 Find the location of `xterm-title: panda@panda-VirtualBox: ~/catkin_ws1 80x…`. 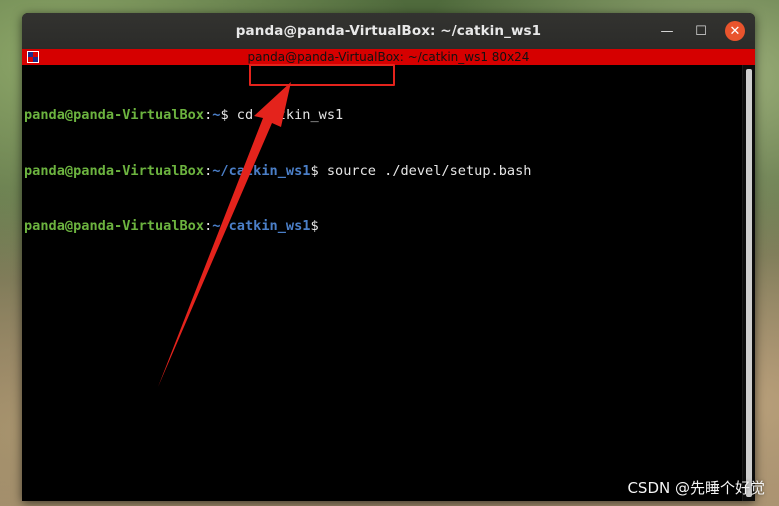

xterm-title: panda@panda-VirtualBox: ~/catkin_ws1 80x… is located at coordinates (388, 57).